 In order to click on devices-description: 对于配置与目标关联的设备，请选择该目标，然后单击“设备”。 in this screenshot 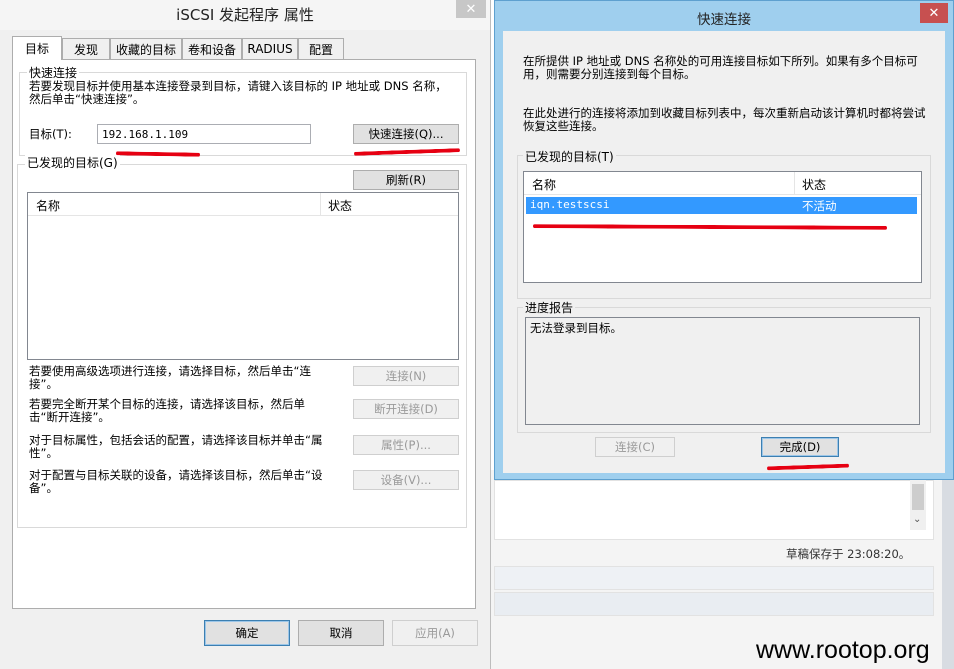, I will do `click(176, 481)`.